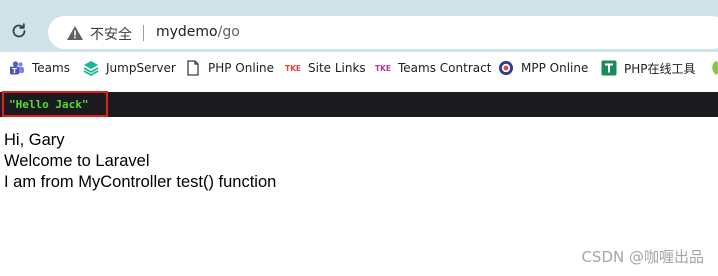  I want to click on bookmark-label: JumpServer, so click(141, 68).